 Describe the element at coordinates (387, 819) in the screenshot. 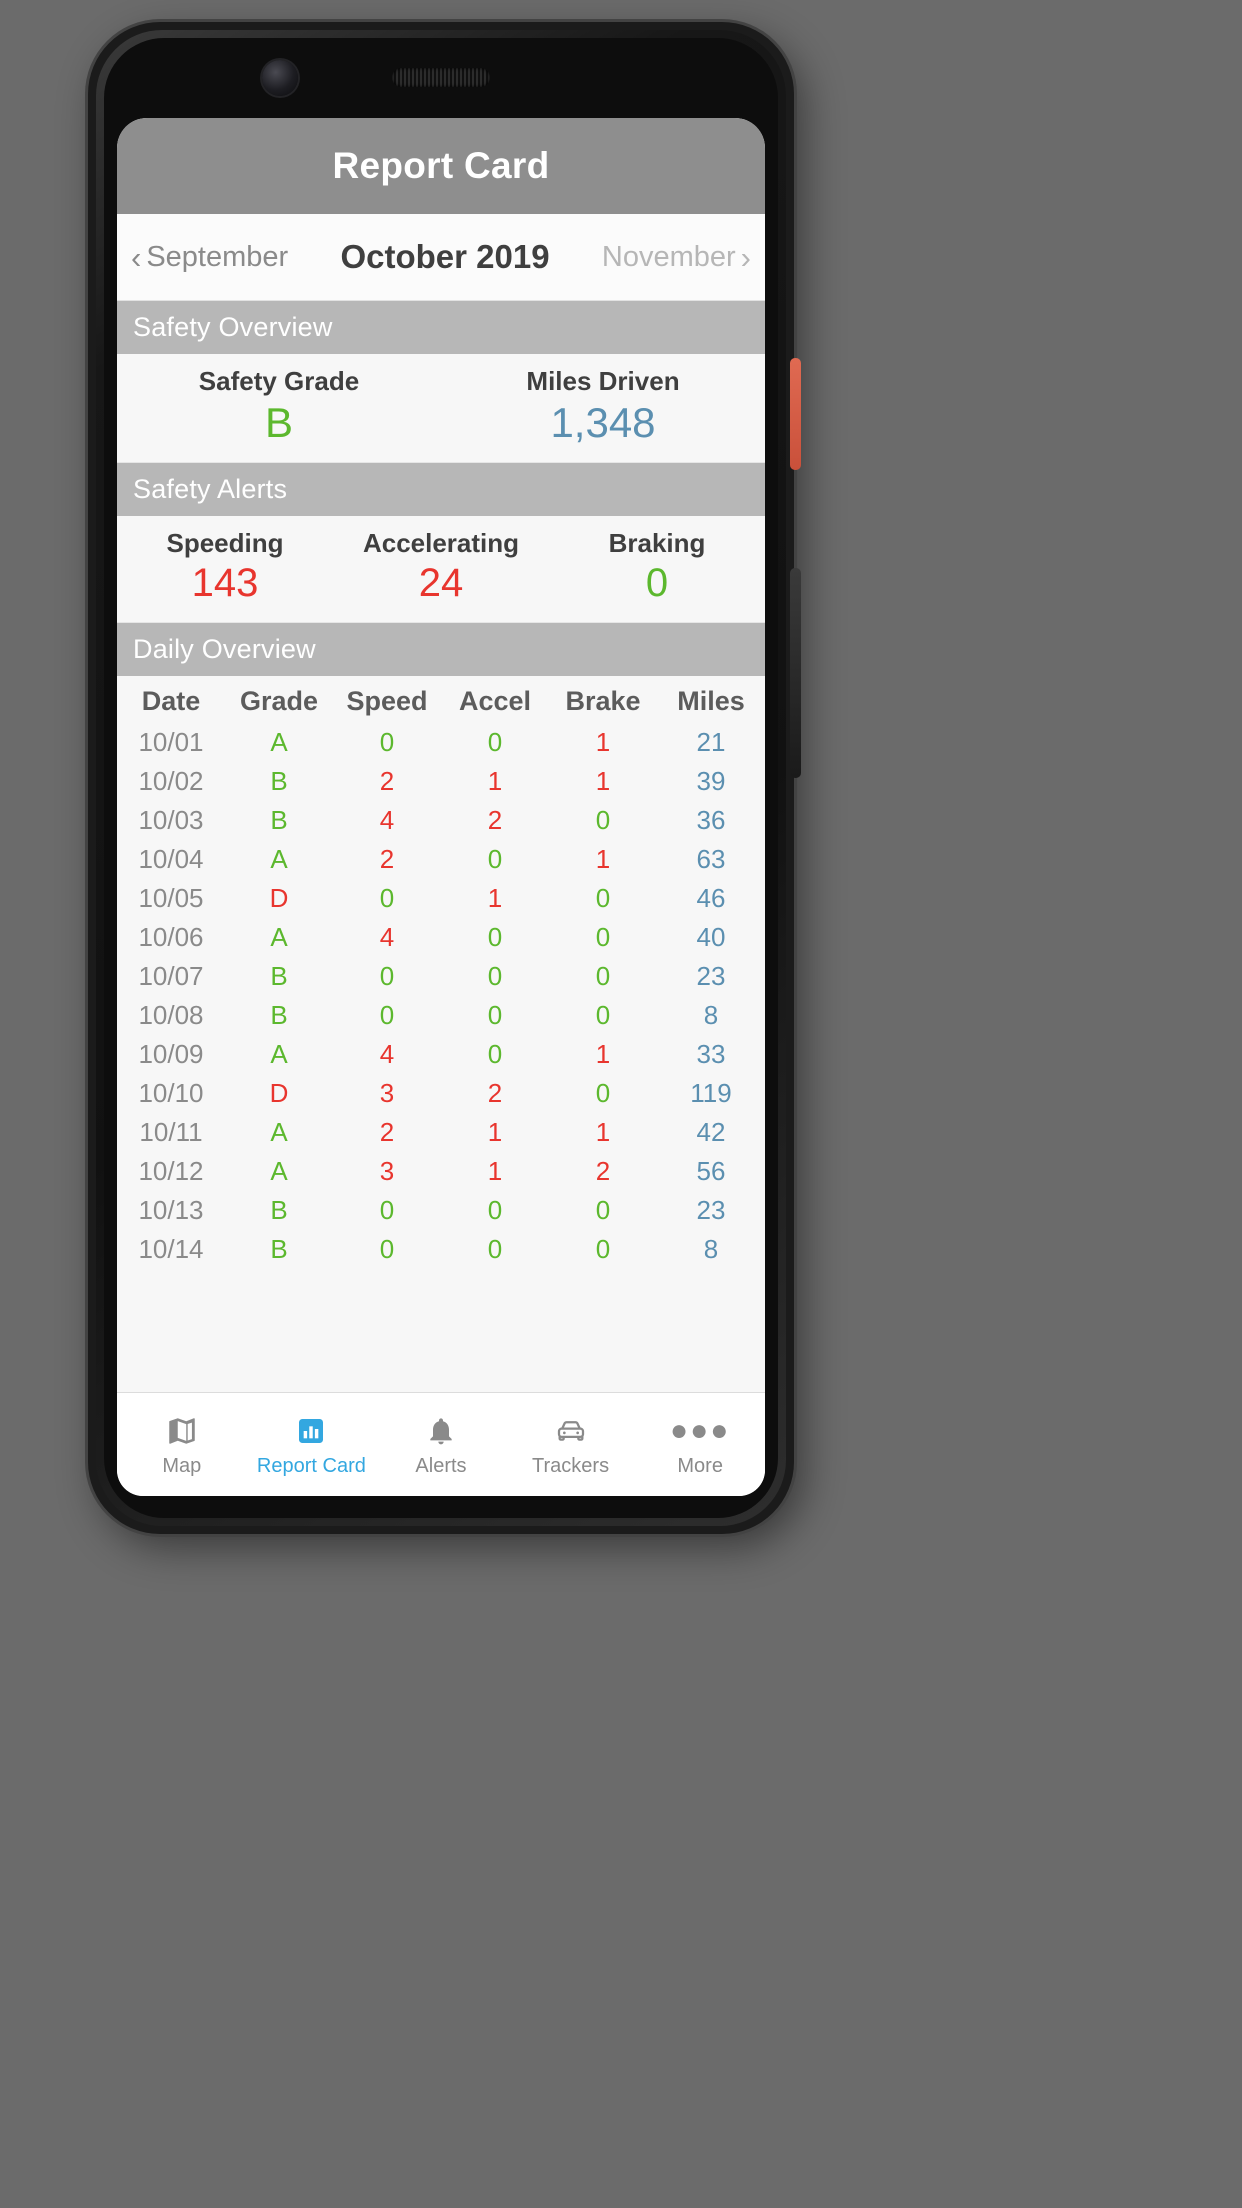

I see `cell-speed: 4` at that location.